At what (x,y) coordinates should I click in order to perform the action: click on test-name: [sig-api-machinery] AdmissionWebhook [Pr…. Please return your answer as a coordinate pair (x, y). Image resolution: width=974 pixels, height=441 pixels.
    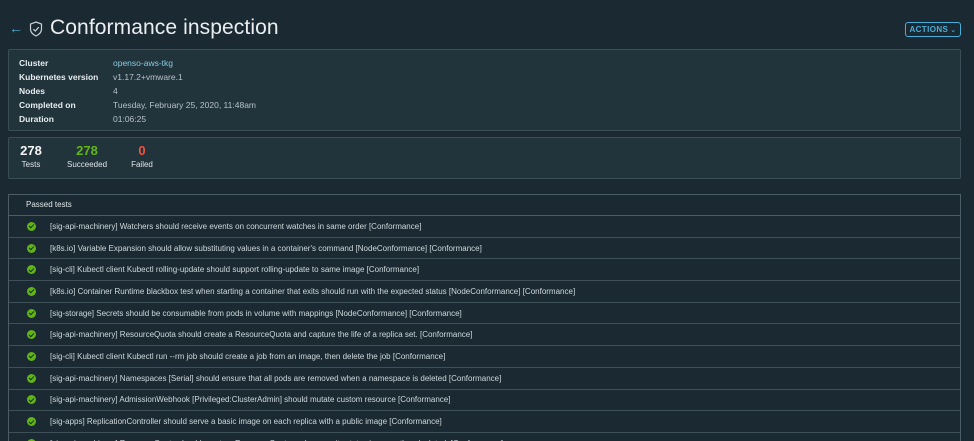
    Looking at the image, I should click on (250, 400).